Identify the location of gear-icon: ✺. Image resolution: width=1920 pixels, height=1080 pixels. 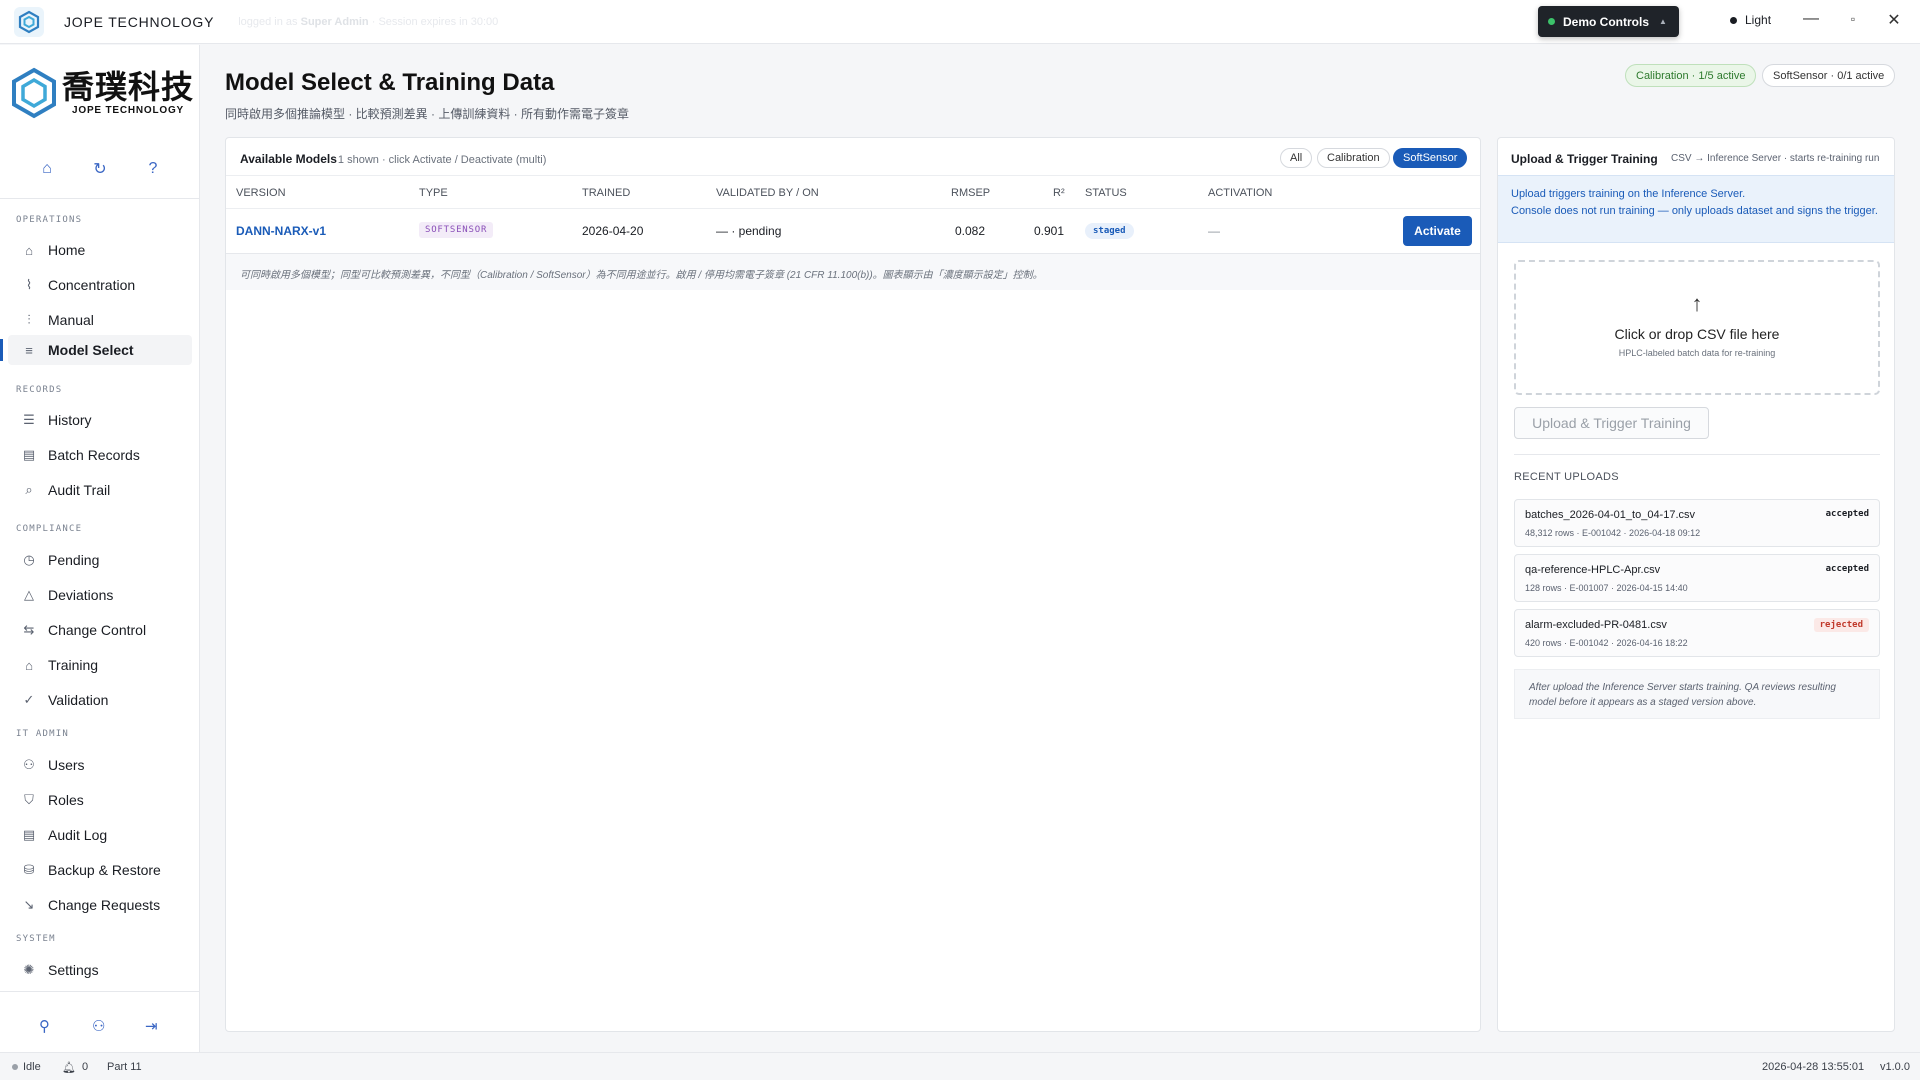
(29, 969).